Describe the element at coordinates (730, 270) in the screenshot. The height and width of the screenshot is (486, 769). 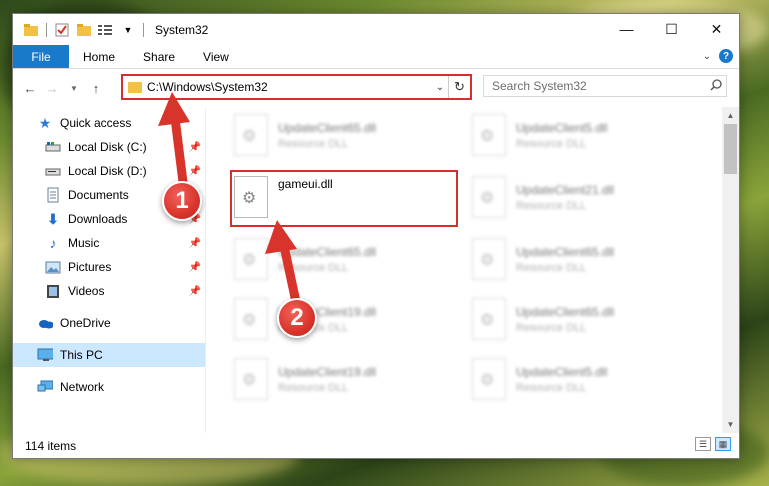
I see `vertical-scrollbar: ▲ ▼` at that location.